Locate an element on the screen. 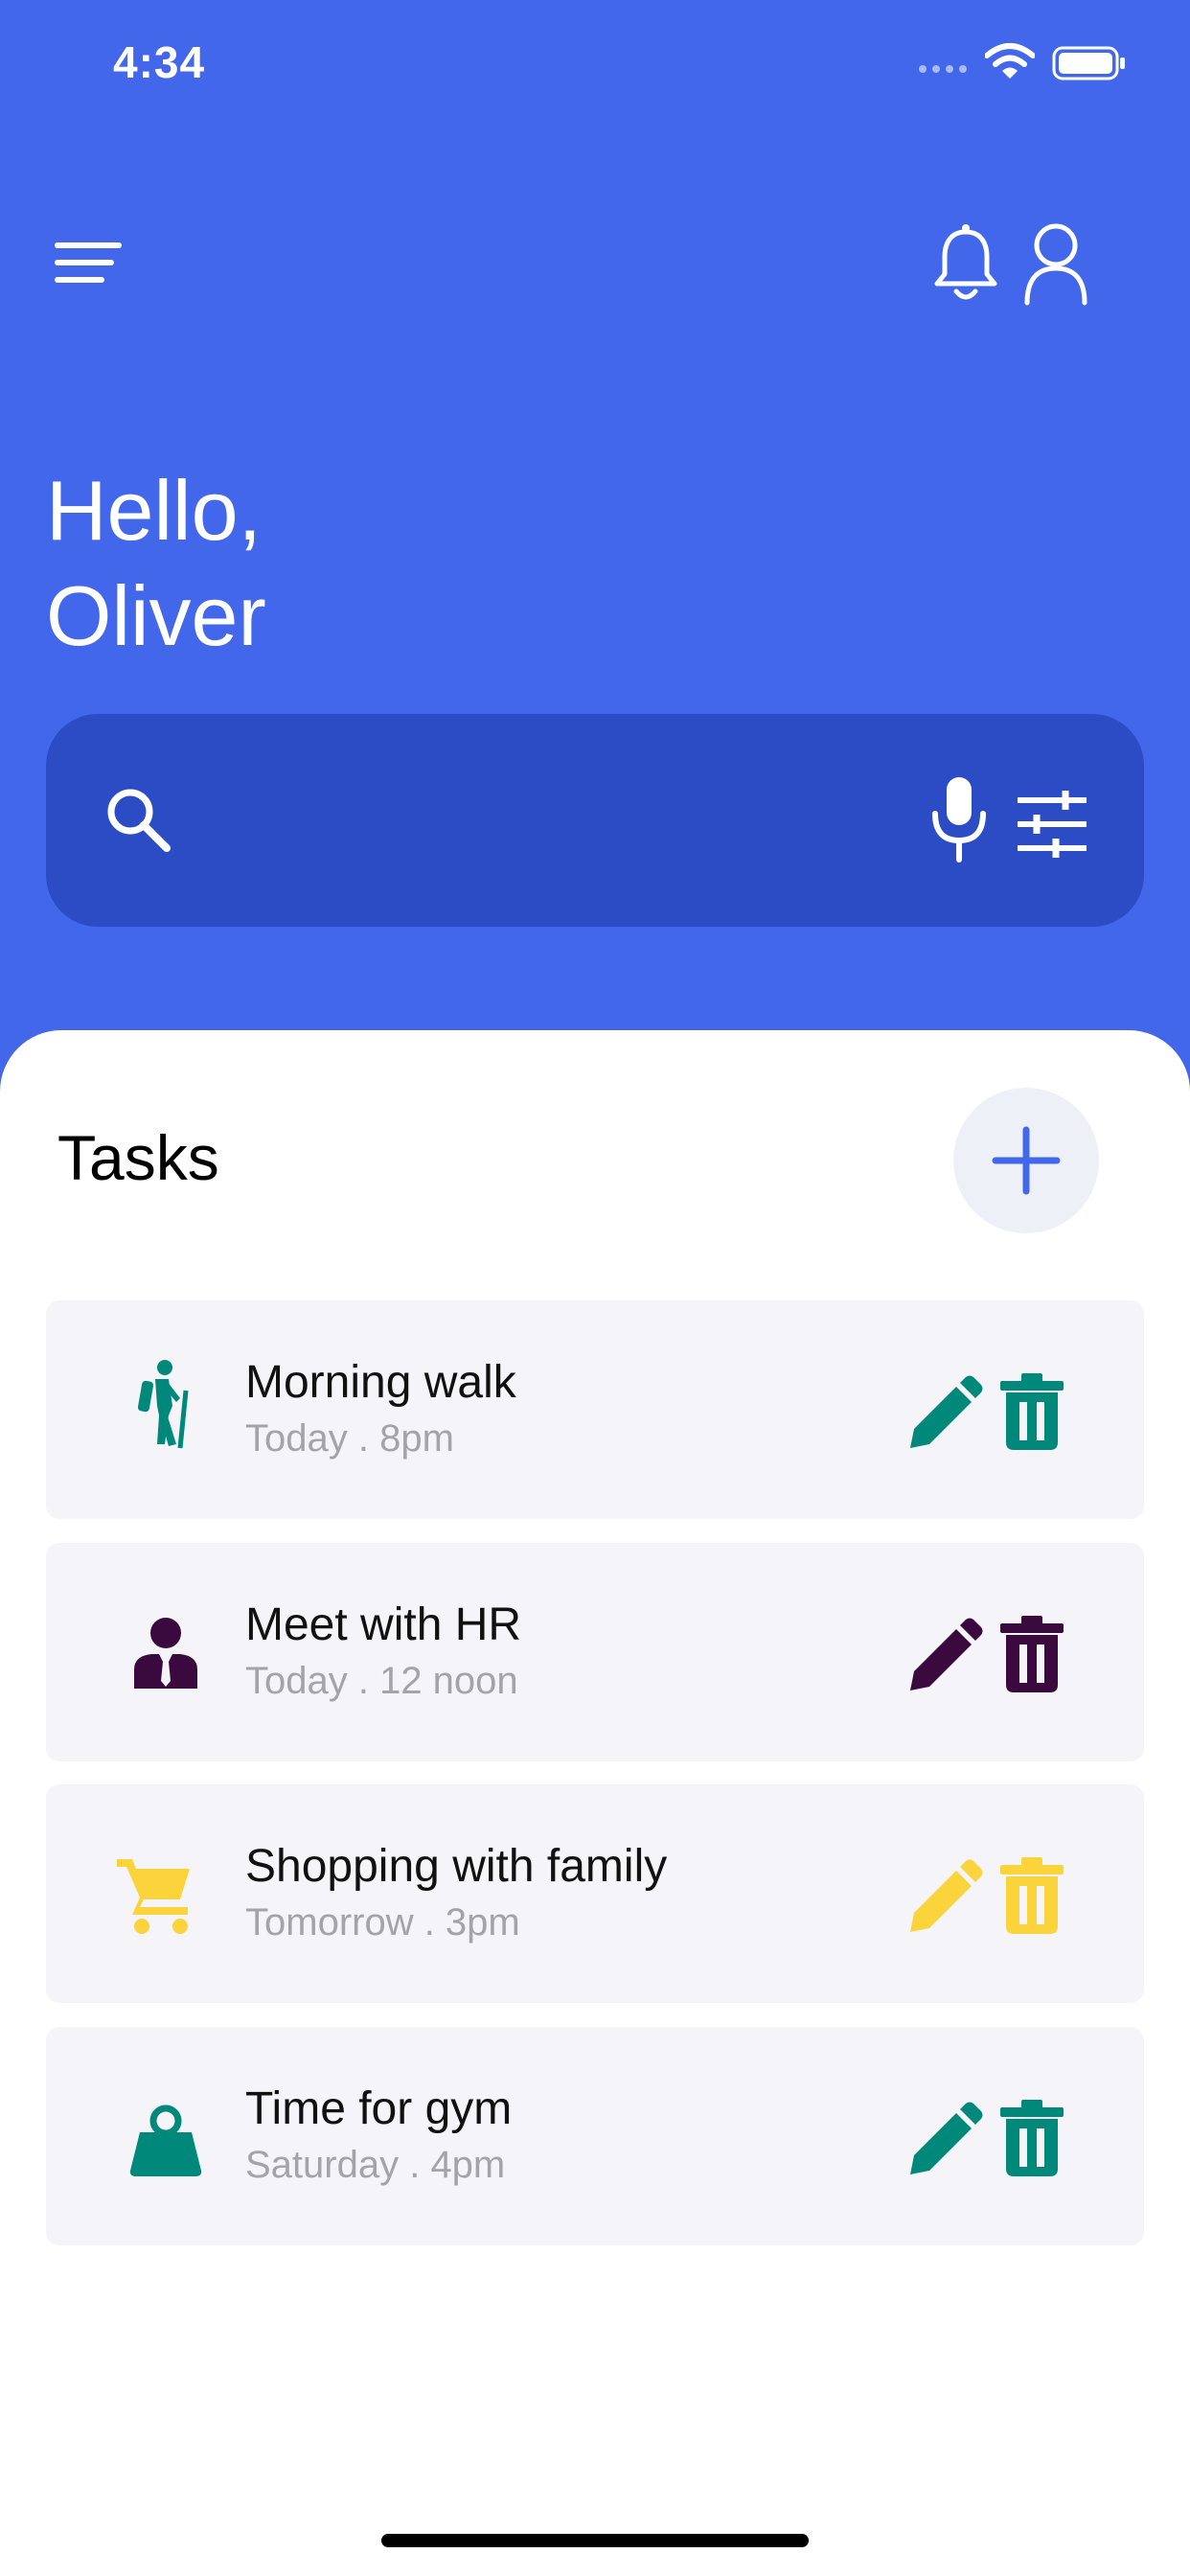  task-card: Morning walk Today . 8pm is located at coordinates (595, 1410).